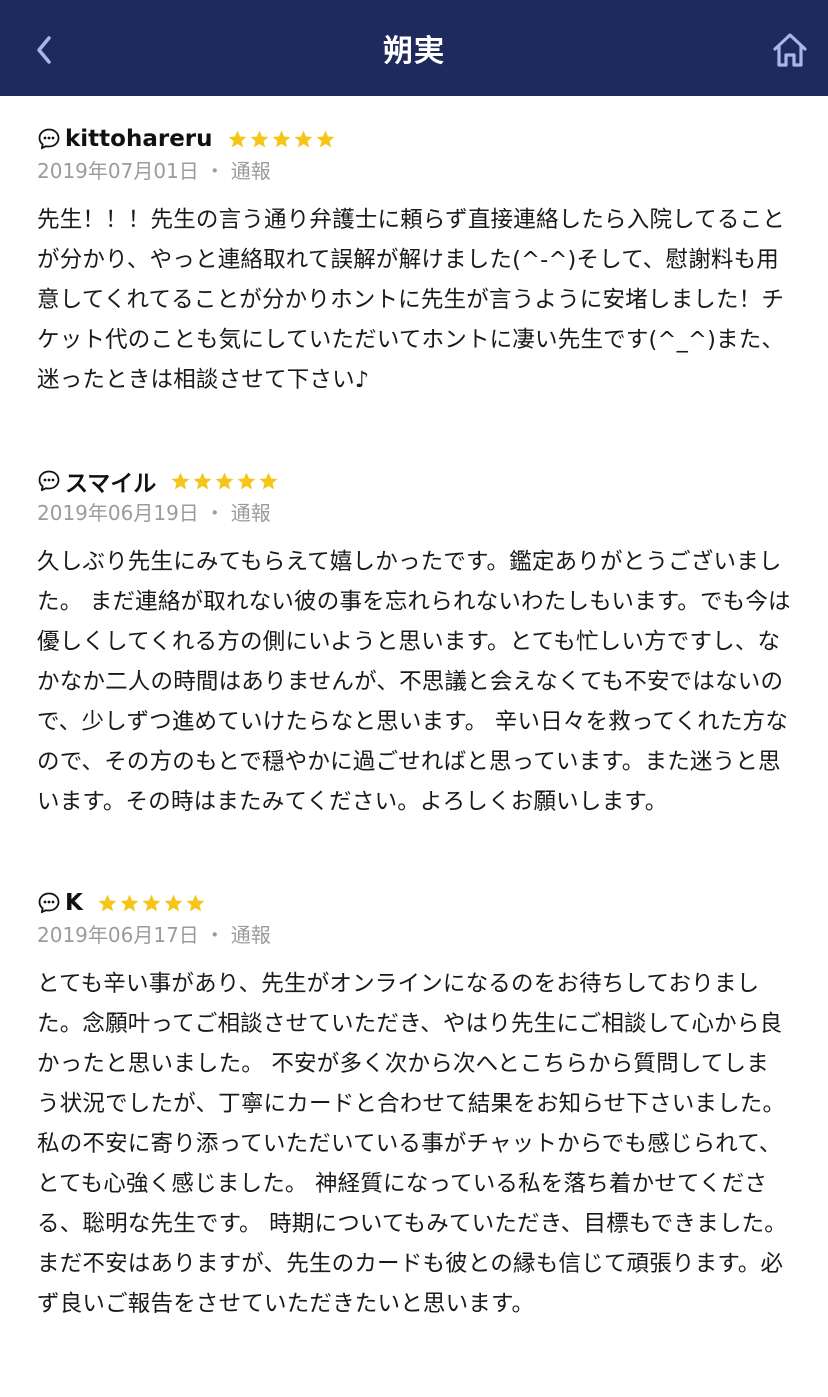  I want to click on review-header: スマイル, so click(414, 481).